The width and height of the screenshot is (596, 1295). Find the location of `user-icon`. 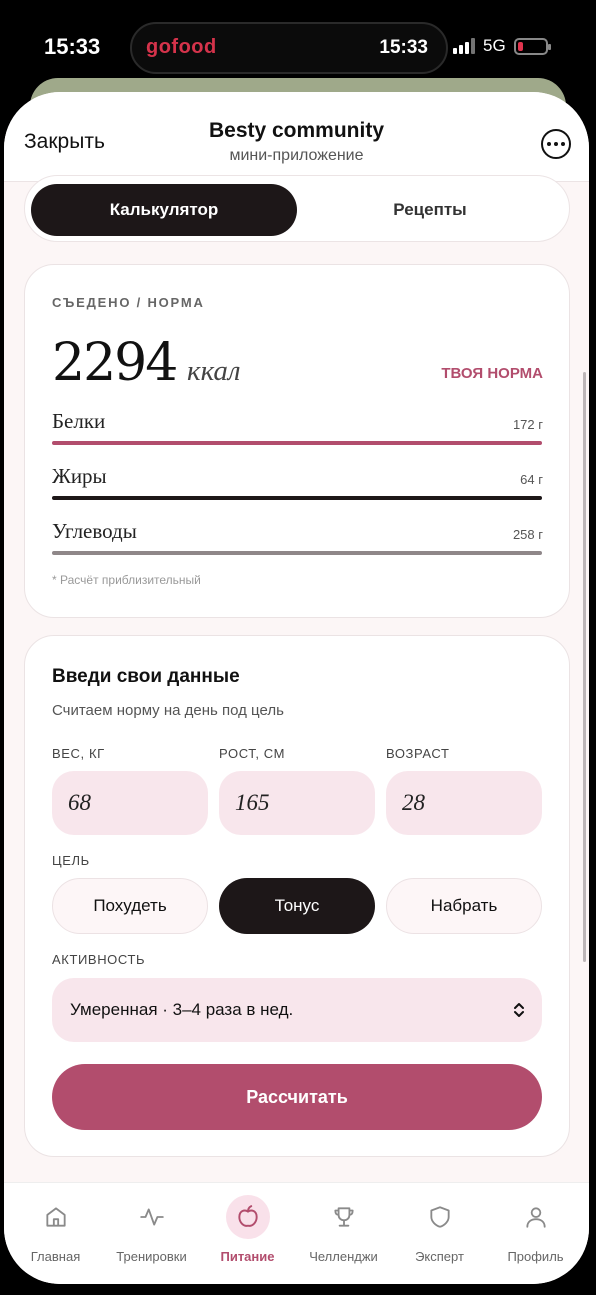

user-icon is located at coordinates (536, 1217).